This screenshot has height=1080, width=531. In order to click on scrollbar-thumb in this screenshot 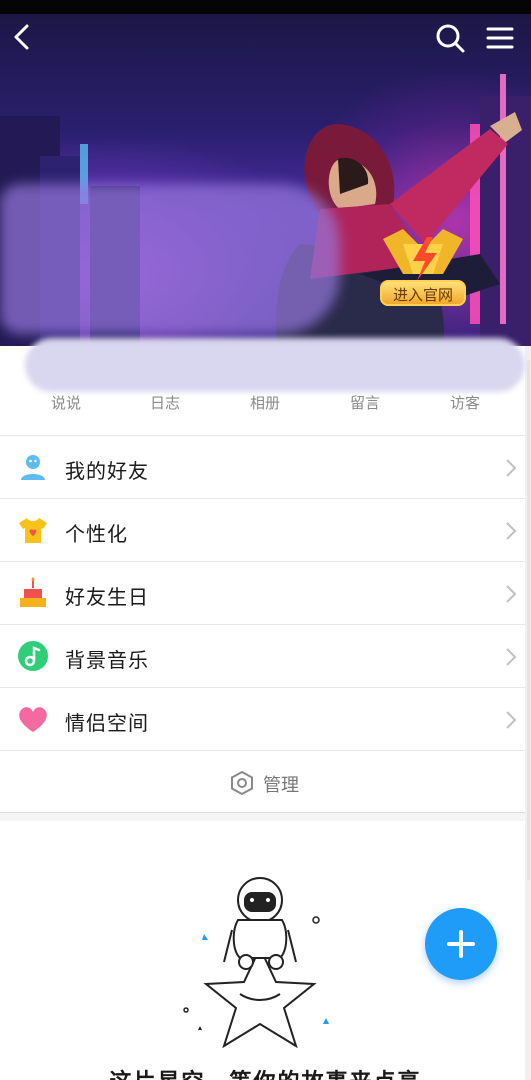, I will do `click(528, 620)`.